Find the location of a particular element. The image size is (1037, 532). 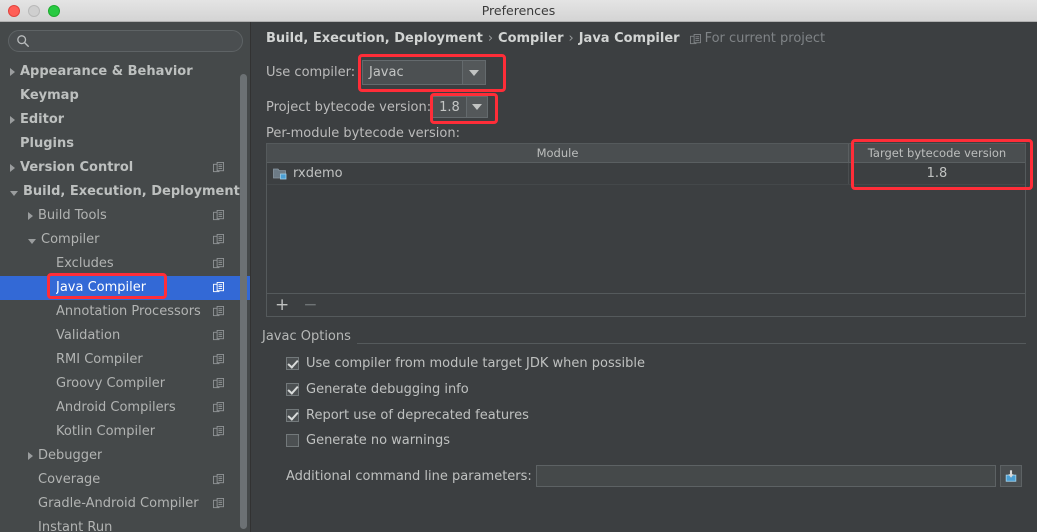

column-header-target-bytecode-version: Target bytecode version is located at coordinates (937, 153).